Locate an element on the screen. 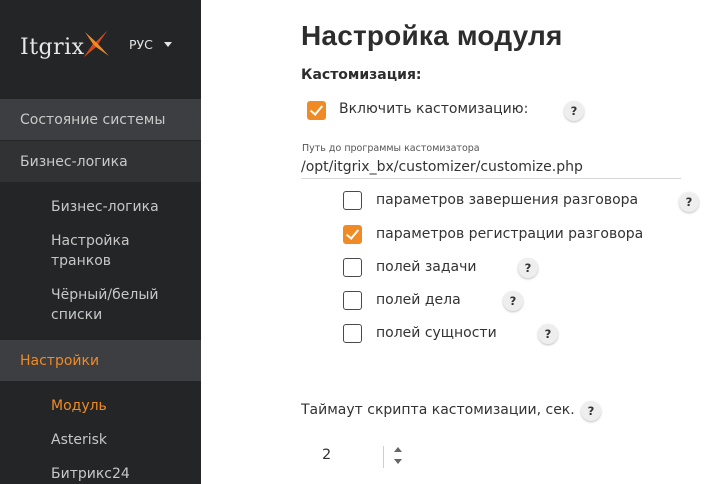 The width and height of the screenshot is (719, 484). nav-item-business-logic: Бизнес-логика is located at coordinates (105, 207).